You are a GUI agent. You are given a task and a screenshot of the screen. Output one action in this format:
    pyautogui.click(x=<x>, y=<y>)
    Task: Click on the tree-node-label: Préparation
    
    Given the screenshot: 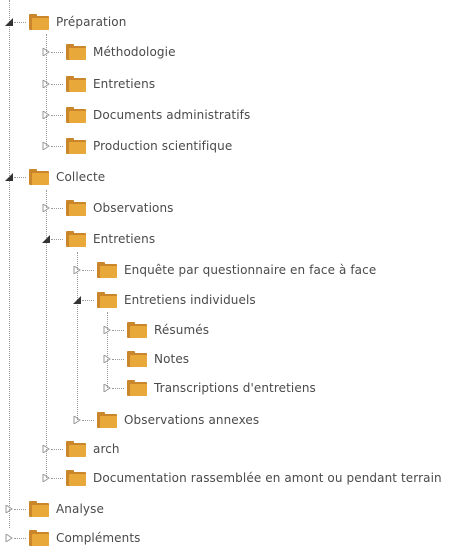 What is the action you would take?
    pyautogui.click(x=91, y=22)
    